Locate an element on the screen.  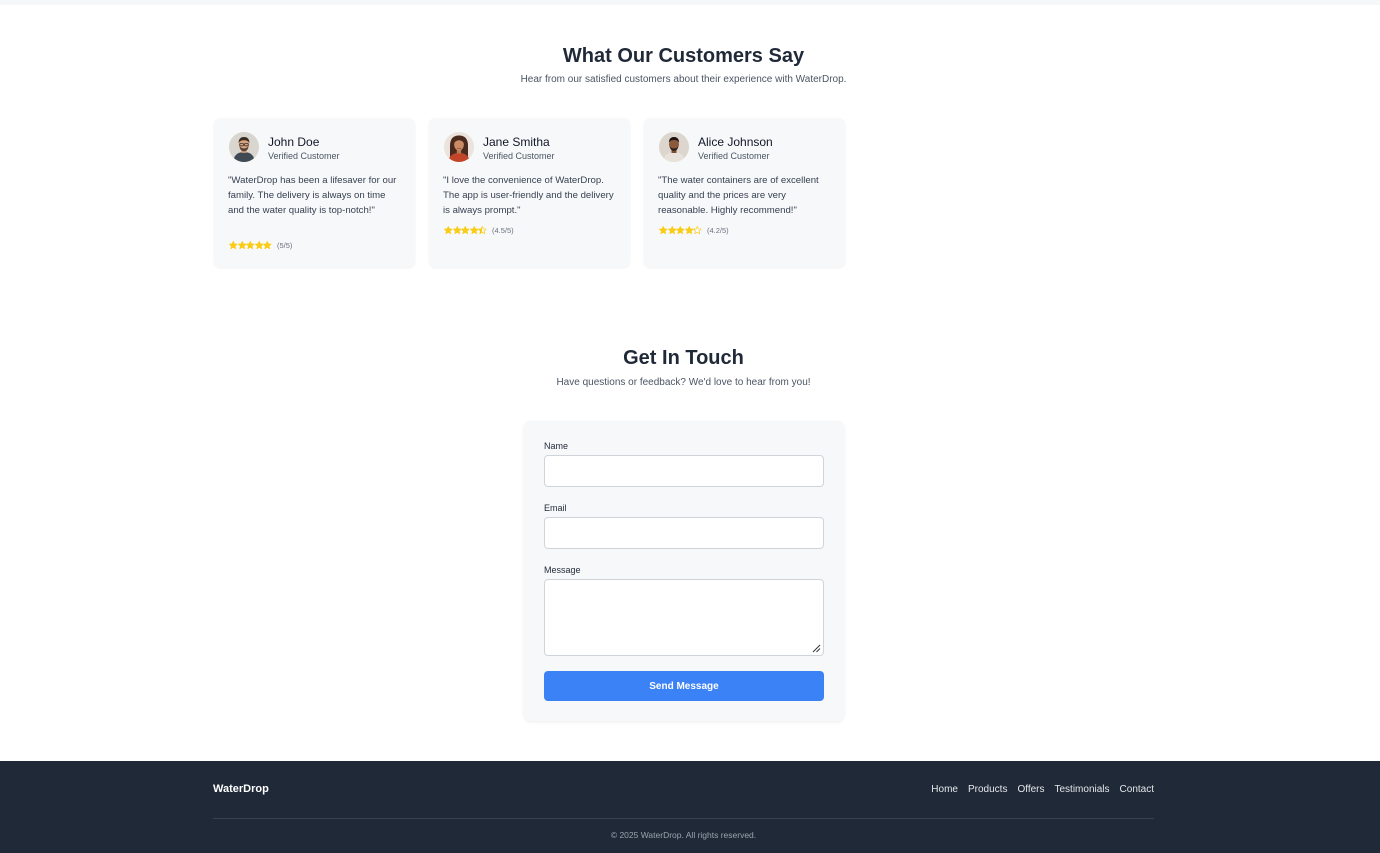
footer-link-products: Products is located at coordinates (987, 789).